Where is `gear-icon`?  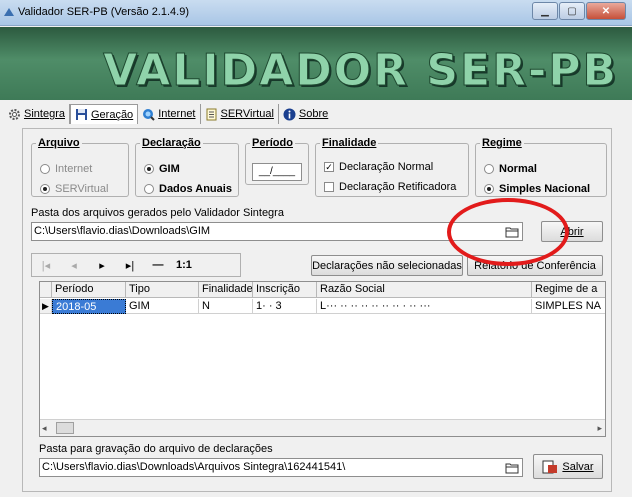
gear-icon is located at coordinates (14, 114).